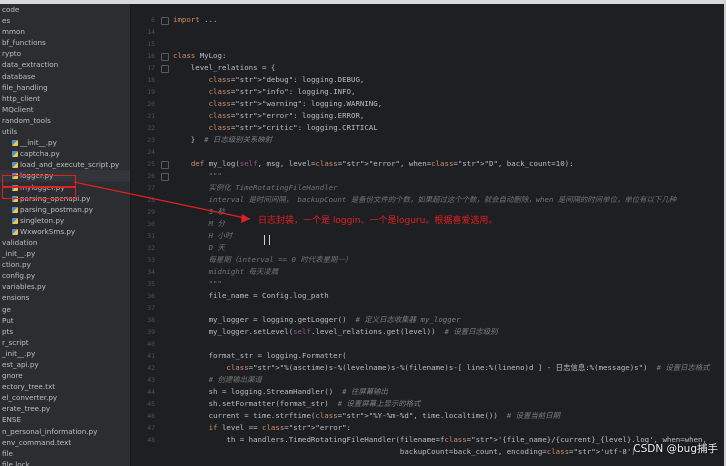 The height and width of the screenshot is (466, 726). I want to click on code-line: 每星期（interval == 0 时代表星期一）, so click(263, 260).